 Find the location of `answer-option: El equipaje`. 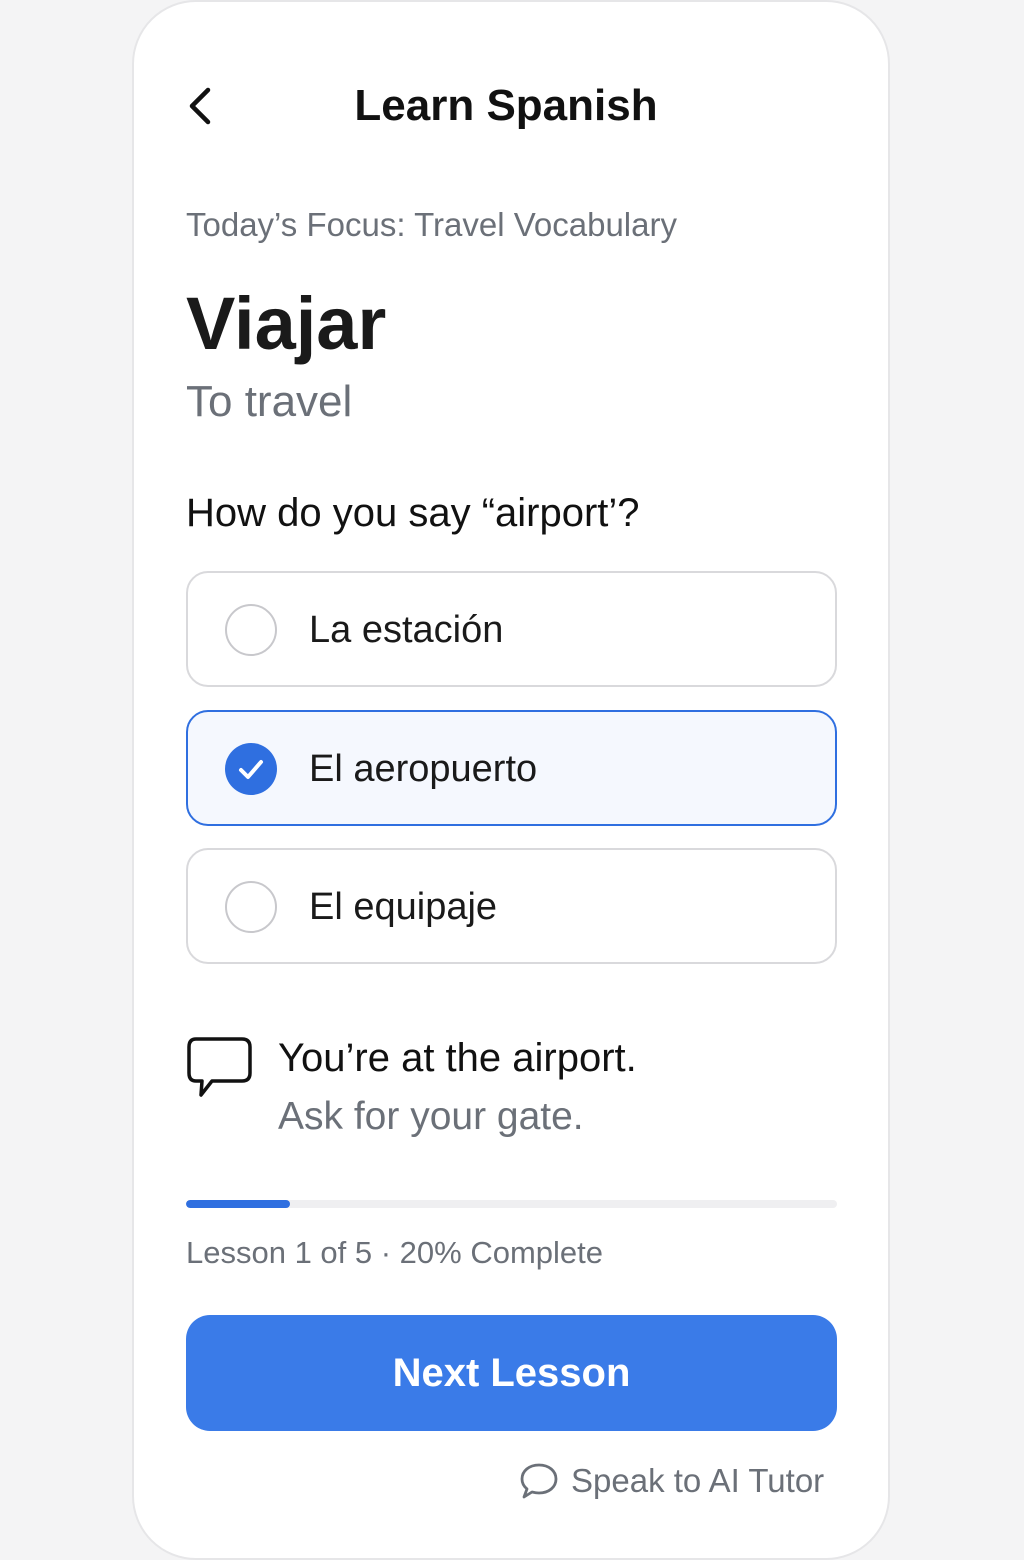

answer-option: El equipaje is located at coordinates (511, 906).